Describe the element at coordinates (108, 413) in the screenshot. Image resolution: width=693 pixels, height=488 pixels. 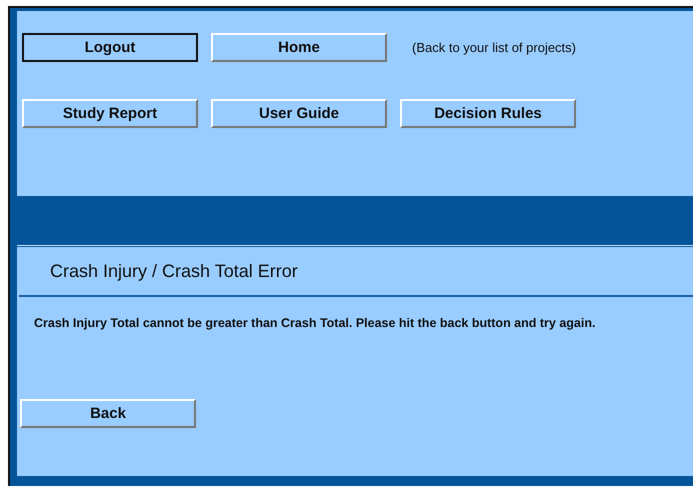
I see `back-button: Back` at that location.